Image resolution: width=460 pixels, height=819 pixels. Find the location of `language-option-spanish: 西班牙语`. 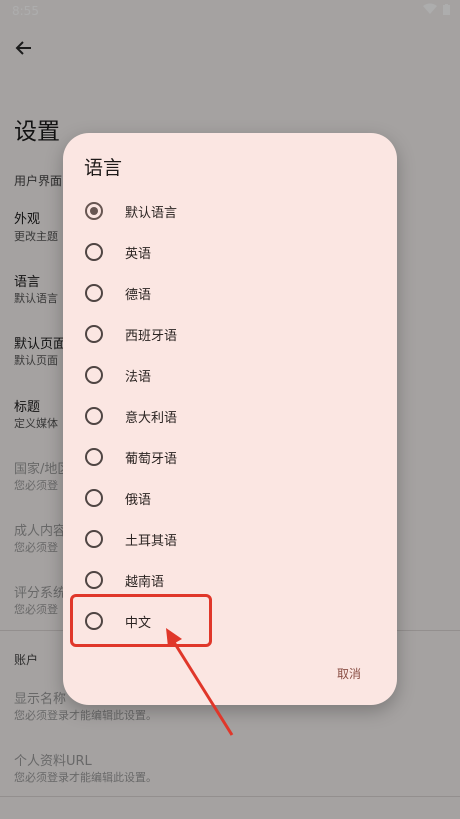

language-option-spanish: 西班牙语 is located at coordinates (230, 334).